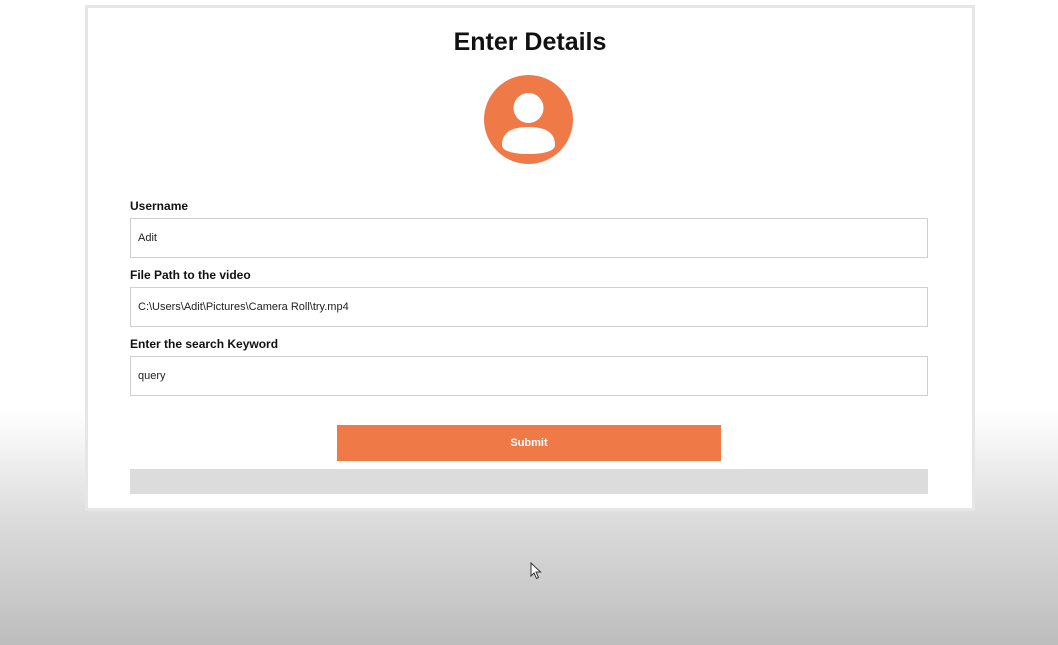  What do you see at coordinates (529, 481) in the screenshot?
I see `status-bar` at bounding box center [529, 481].